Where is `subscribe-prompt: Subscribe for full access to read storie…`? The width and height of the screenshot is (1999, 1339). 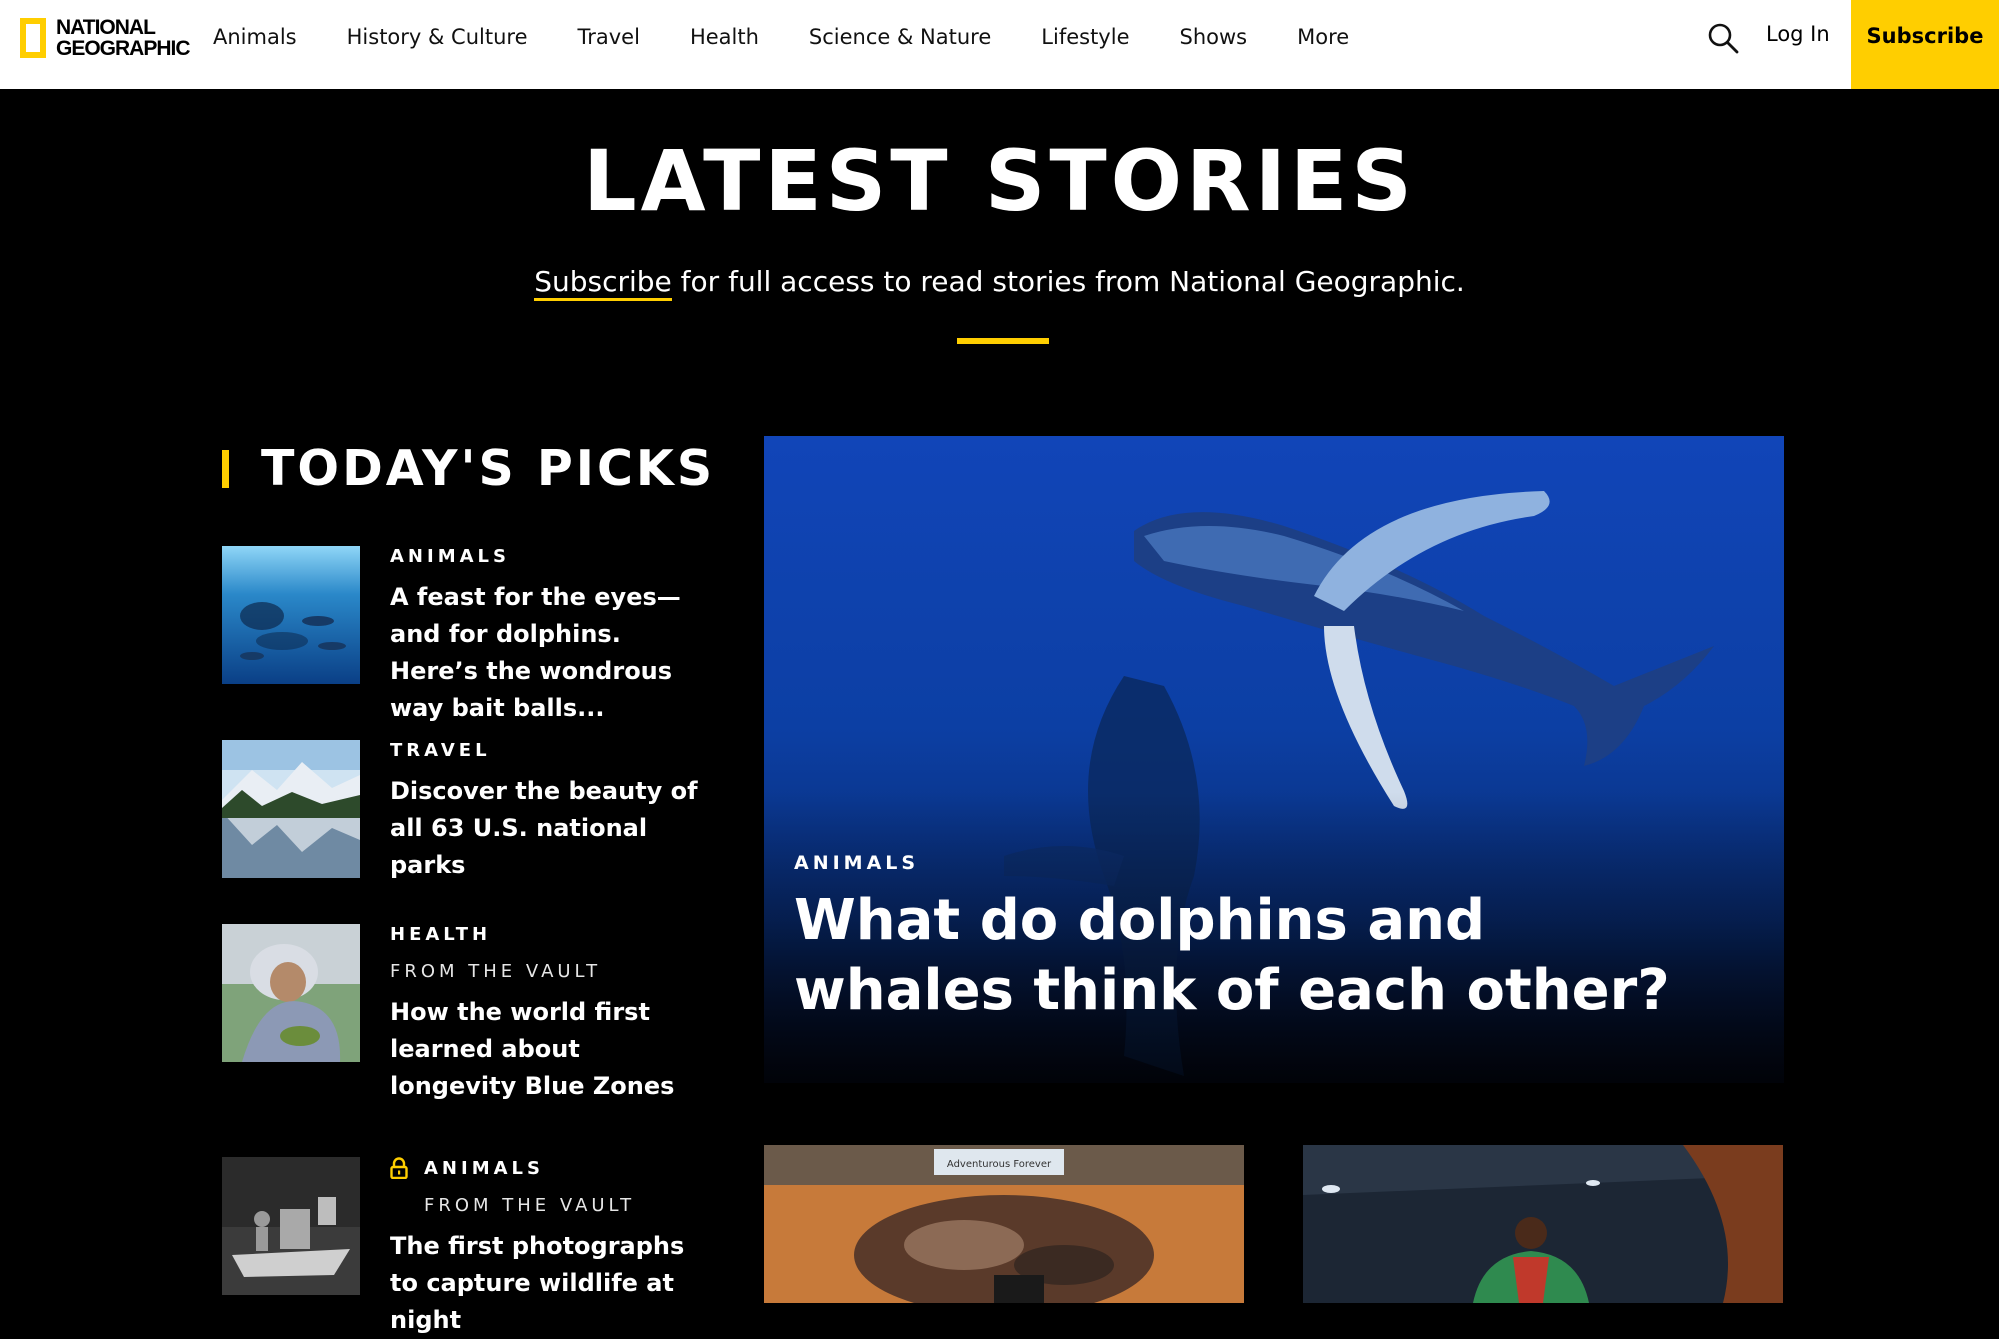 subscribe-prompt: Subscribe for full access to read storie… is located at coordinates (999, 283).